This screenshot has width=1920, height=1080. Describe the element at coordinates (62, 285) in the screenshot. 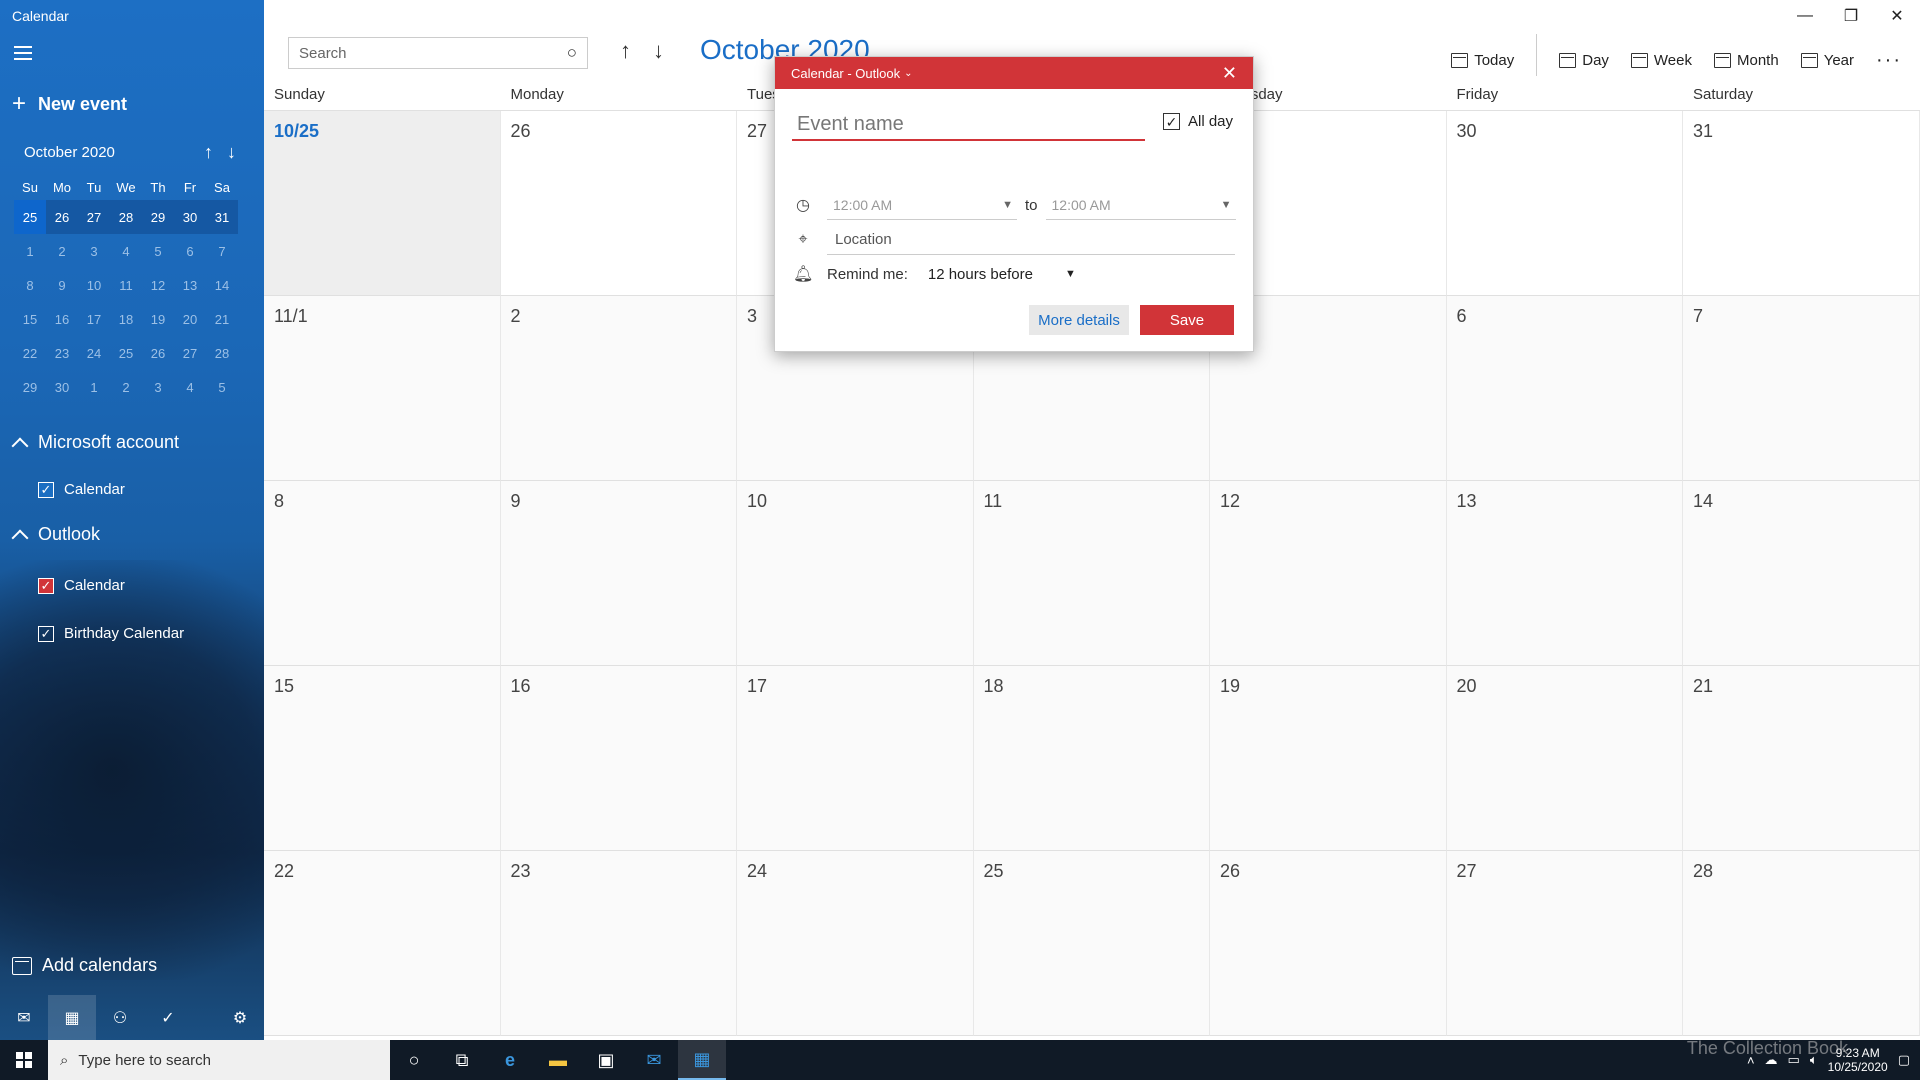

I see `mini-calendar-day: 9` at that location.